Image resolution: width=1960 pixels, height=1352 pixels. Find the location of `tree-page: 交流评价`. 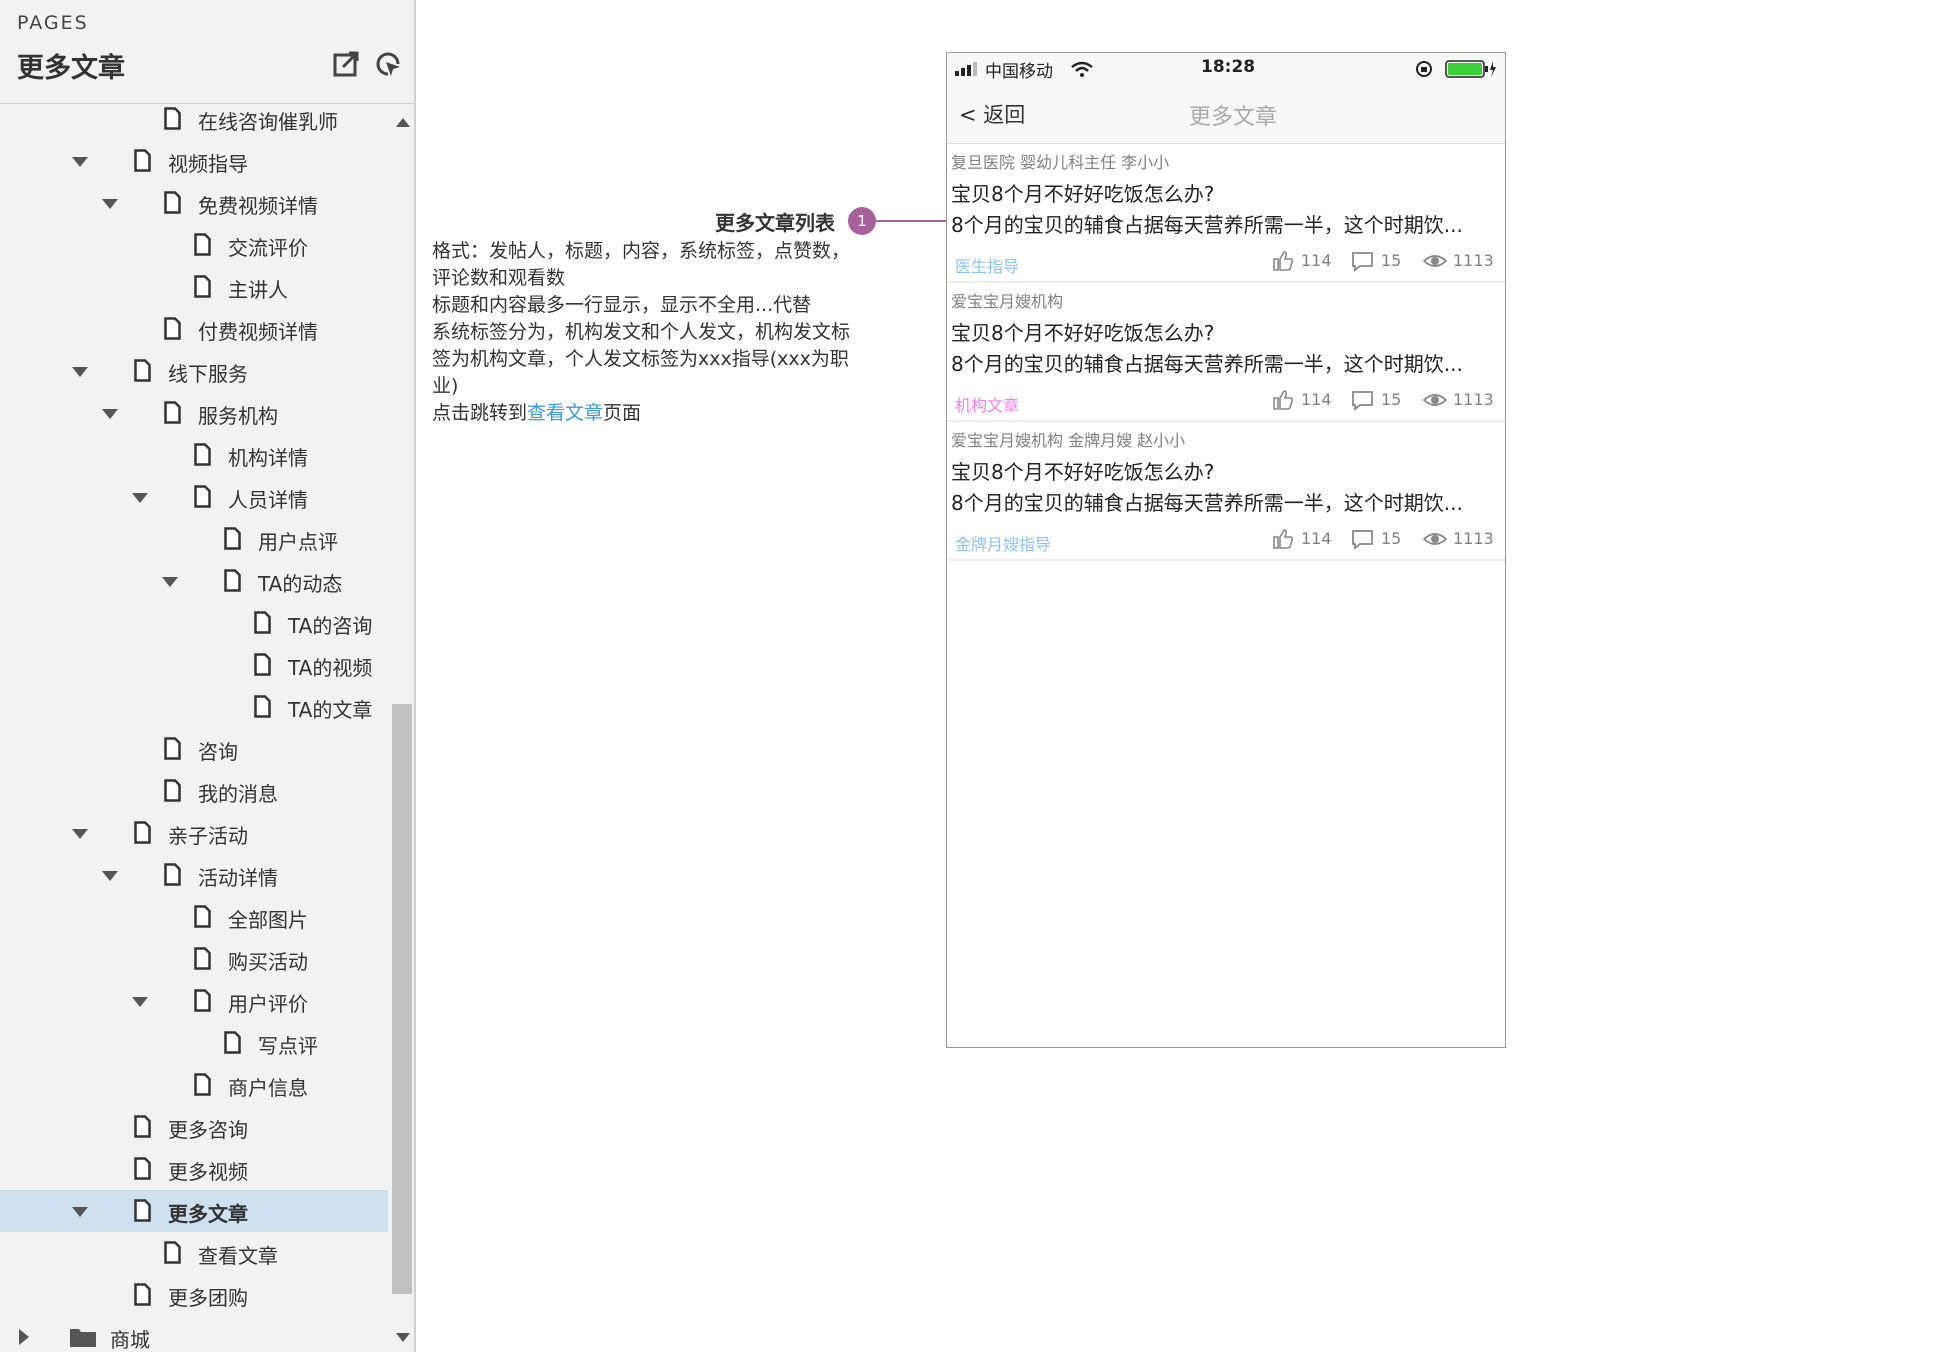

tree-page: 交流评价 is located at coordinates (194, 245).